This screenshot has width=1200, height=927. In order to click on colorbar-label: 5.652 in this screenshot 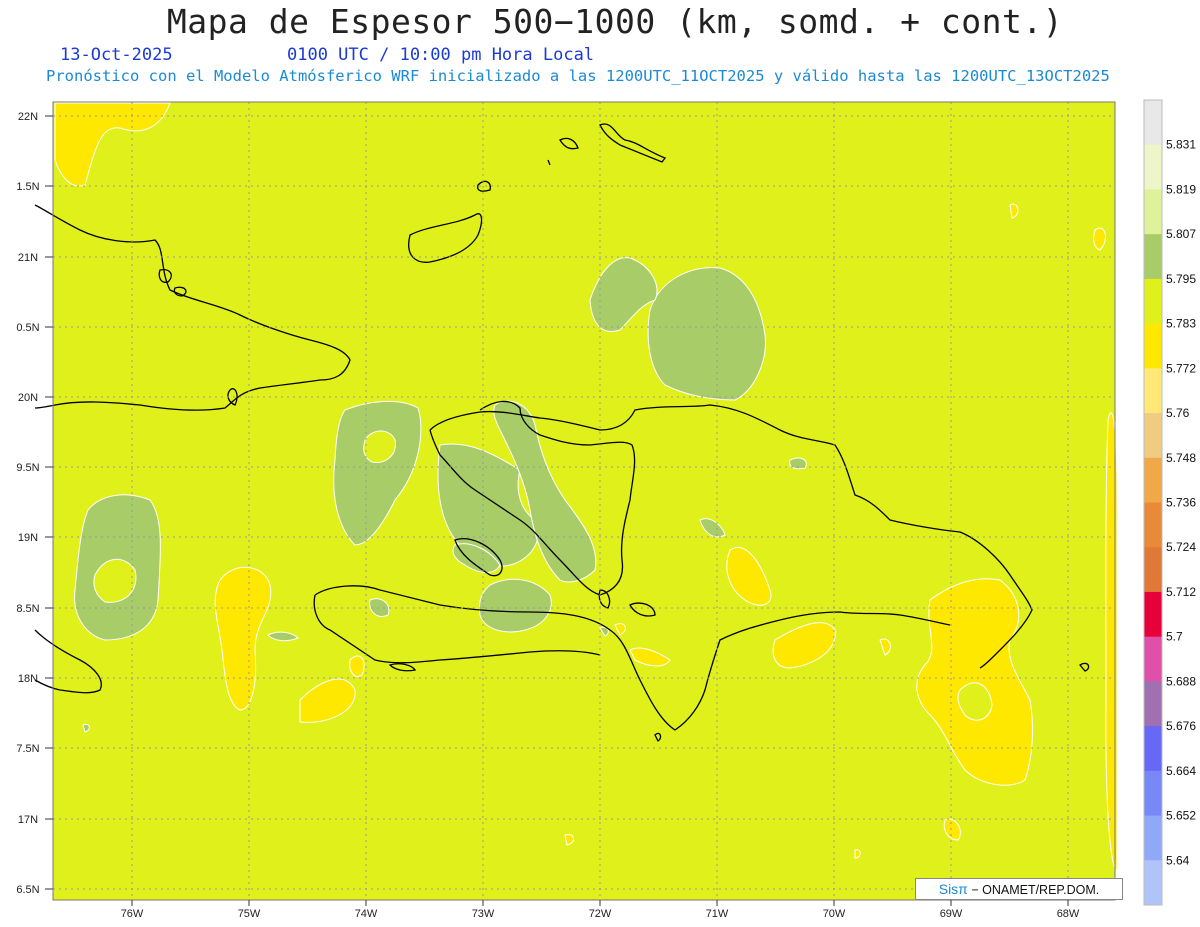, I will do `click(1181, 816)`.